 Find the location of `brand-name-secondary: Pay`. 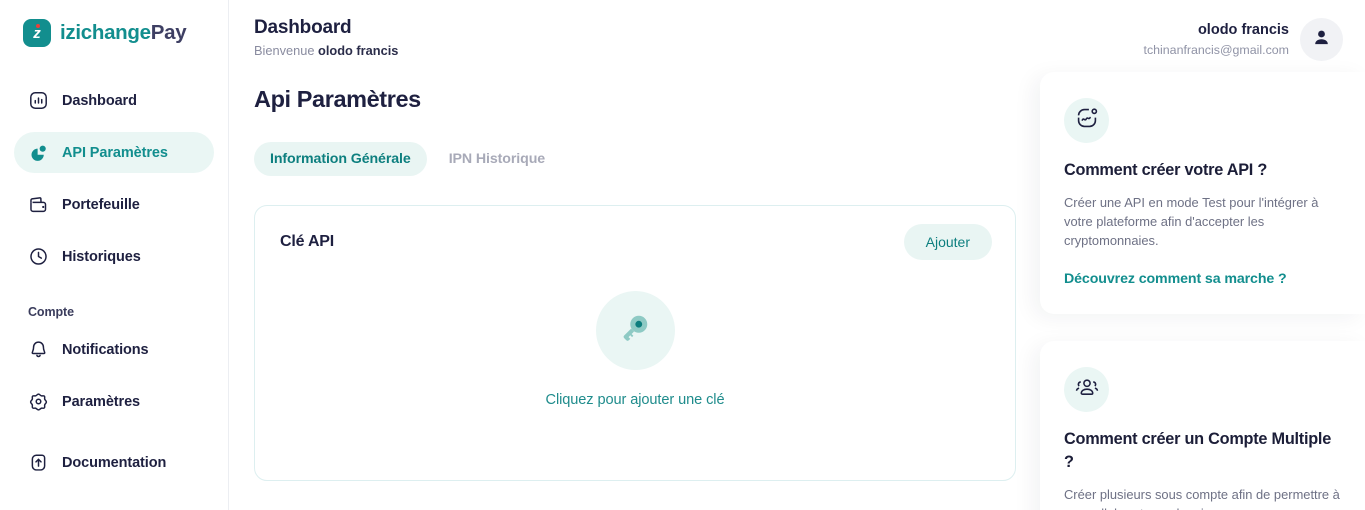

brand-name-secondary: Pay is located at coordinates (168, 32).